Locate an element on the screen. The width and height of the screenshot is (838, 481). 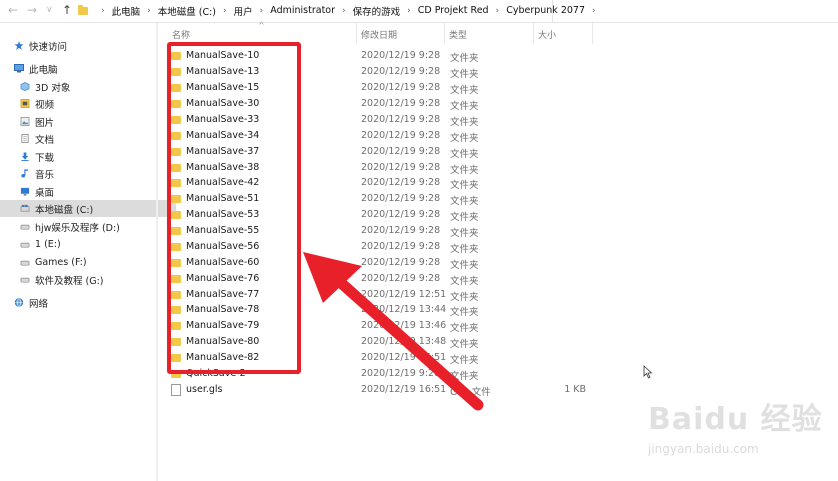
watermark: Baidu 经验 jingyan.baidu.com is located at coordinates (737, 433).